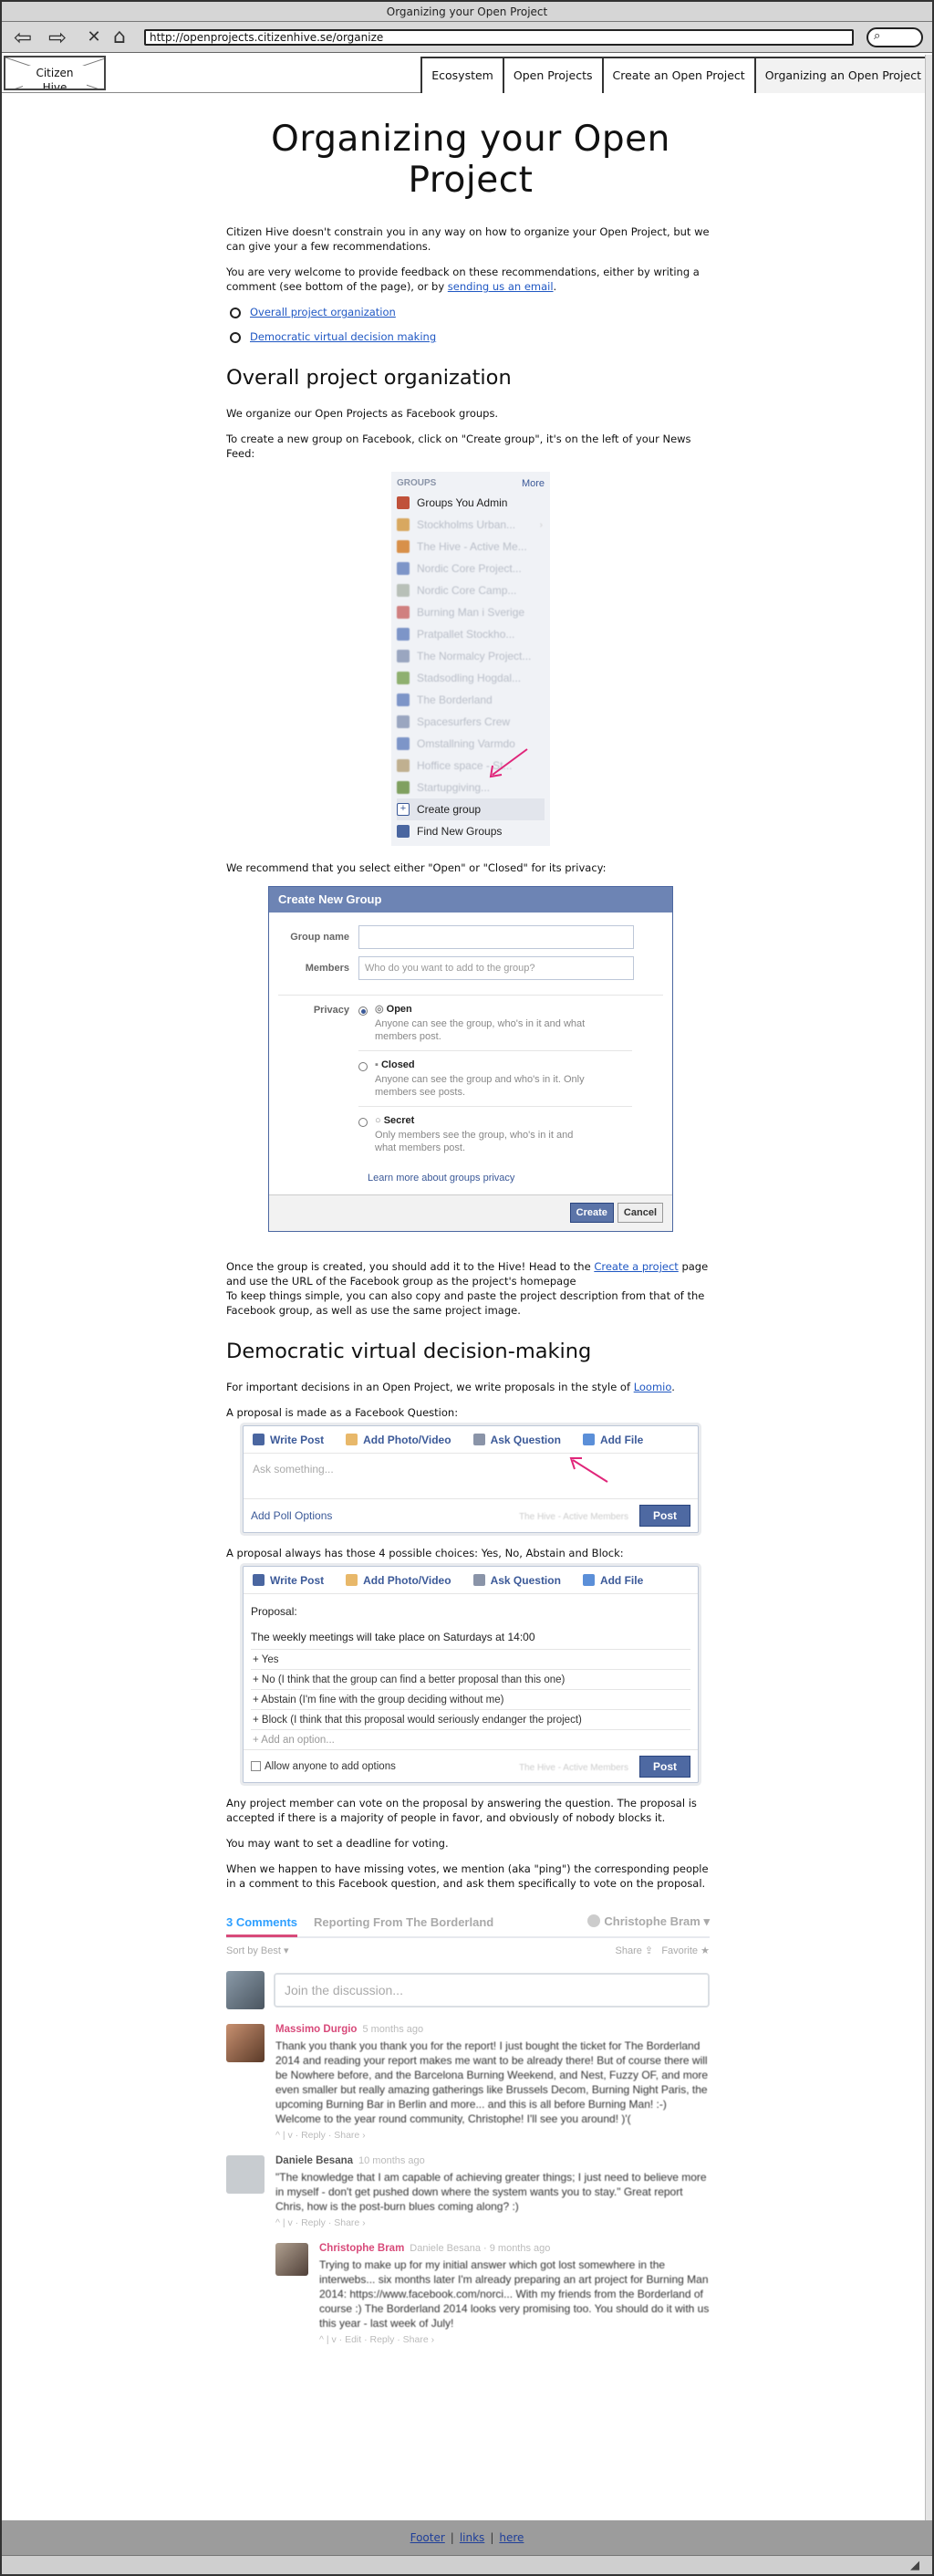 Image resolution: width=934 pixels, height=2576 pixels. I want to click on create-group-label: Create group, so click(449, 809).